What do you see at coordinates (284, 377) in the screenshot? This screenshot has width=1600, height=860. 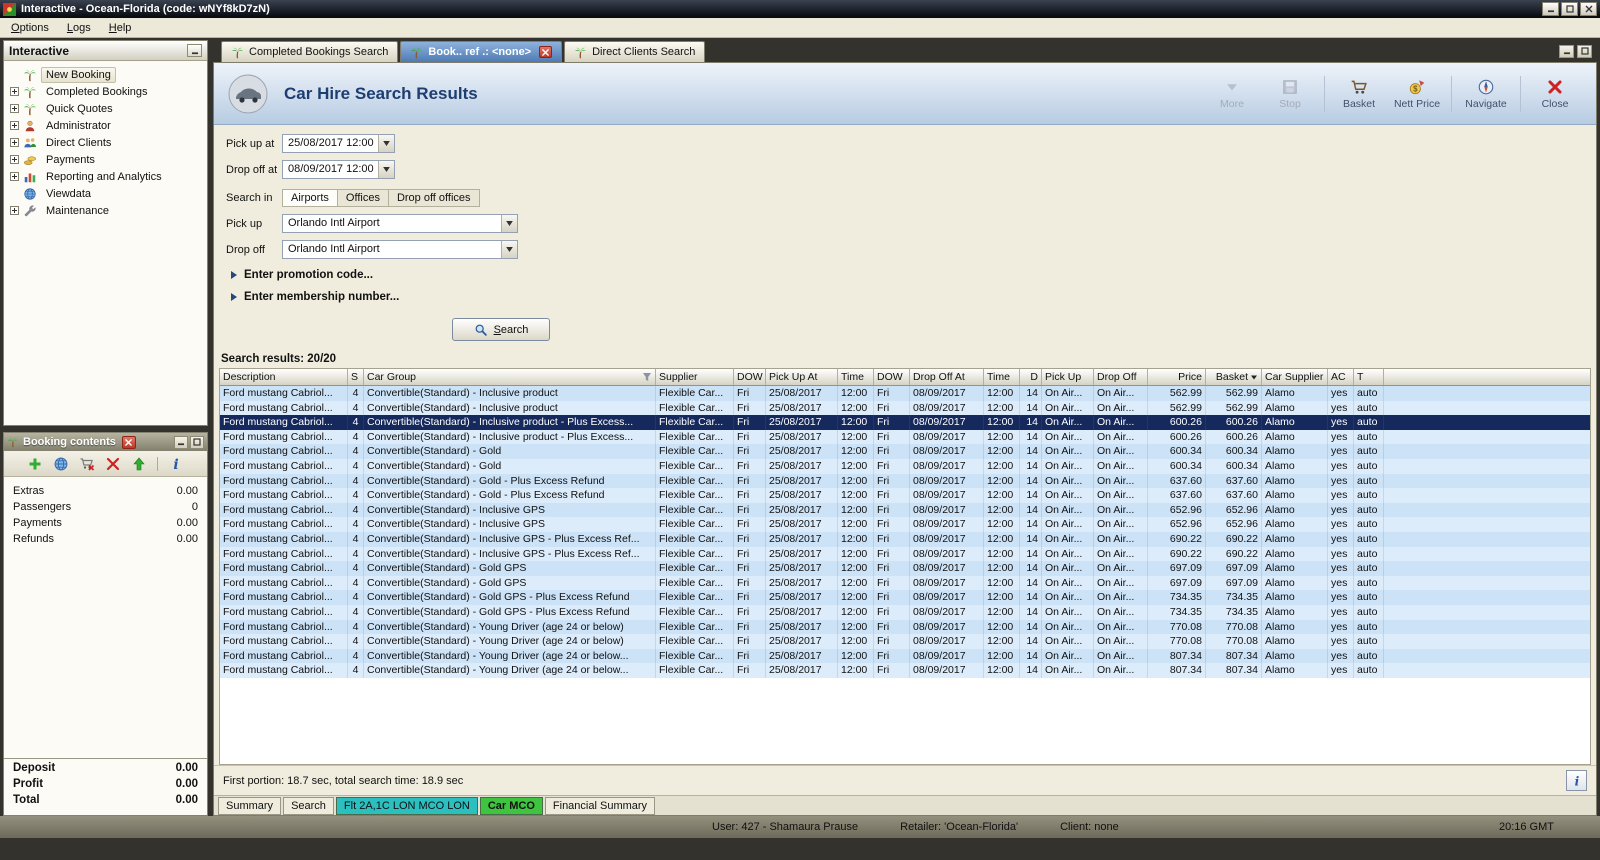 I see `column-header-description-0: Description` at bounding box center [284, 377].